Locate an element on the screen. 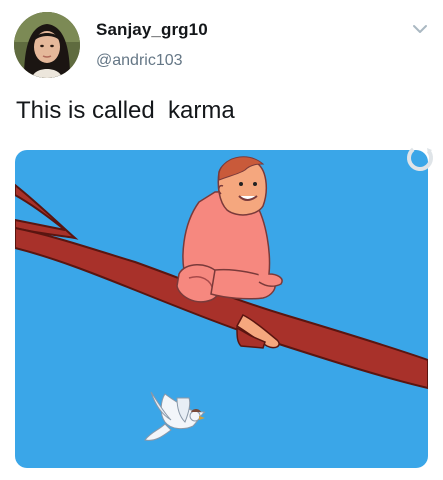  chevron-down-icon is located at coordinates (420, 29).